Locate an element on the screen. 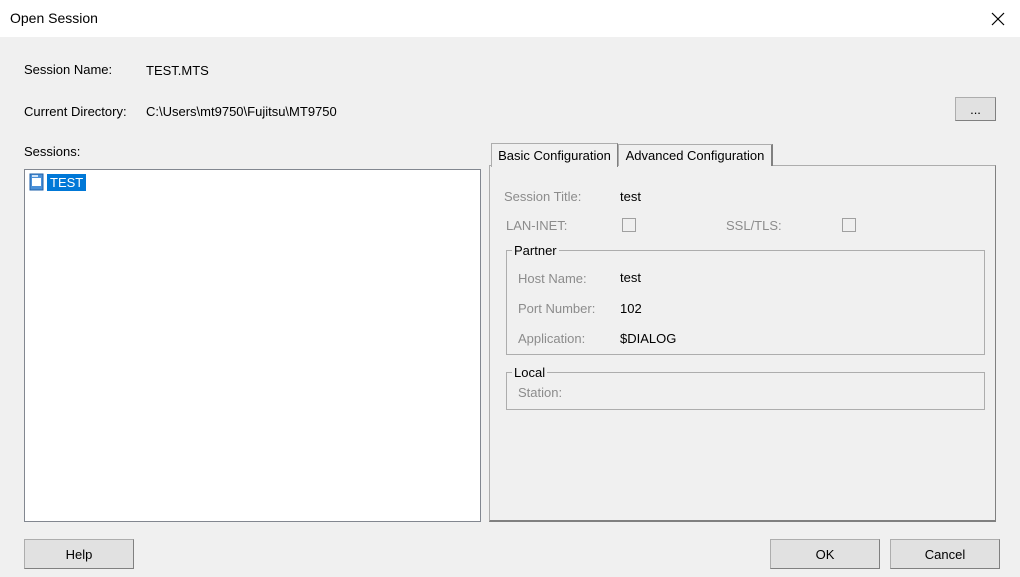  application-value: $DIALOG is located at coordinates (648, 338).